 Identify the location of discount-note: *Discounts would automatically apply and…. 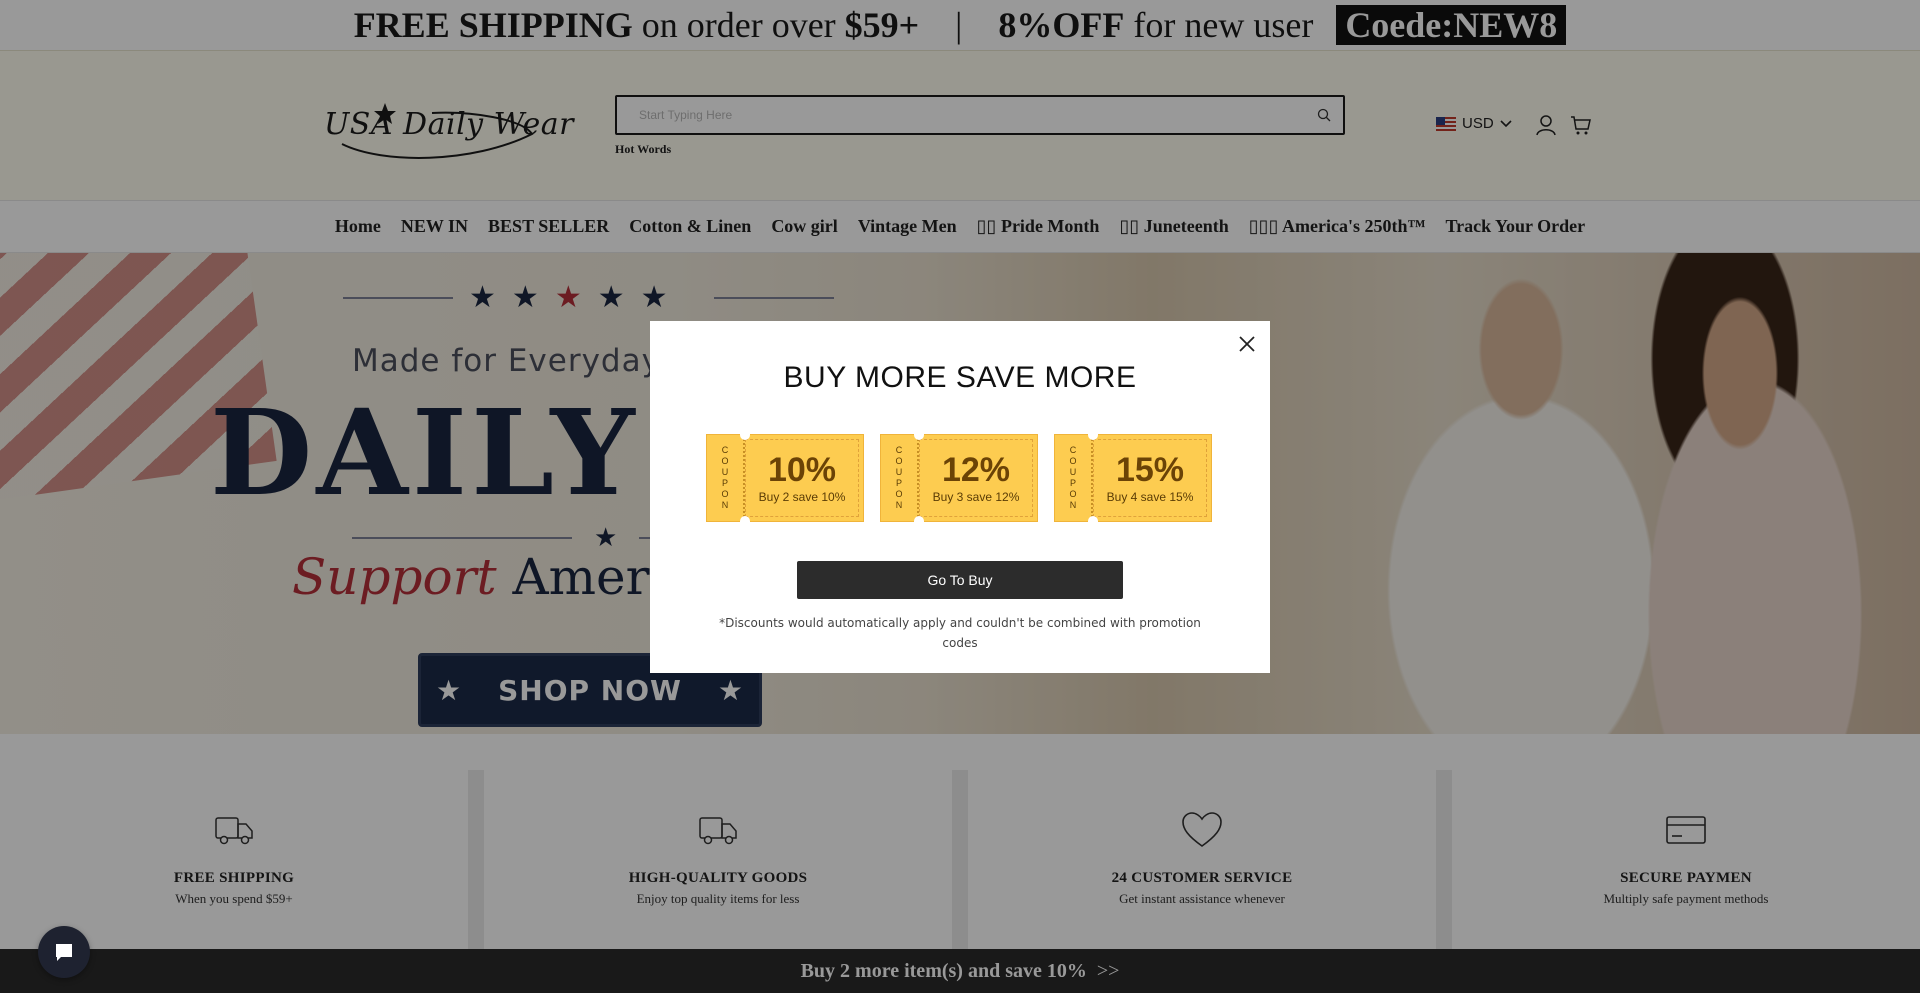
(960, 633).